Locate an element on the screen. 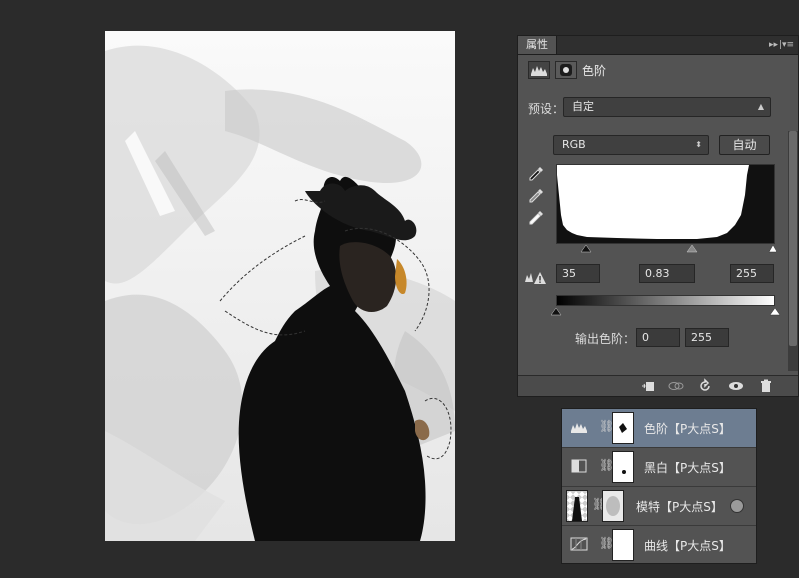  output-level-sliders is located at coordinates (666, 312).